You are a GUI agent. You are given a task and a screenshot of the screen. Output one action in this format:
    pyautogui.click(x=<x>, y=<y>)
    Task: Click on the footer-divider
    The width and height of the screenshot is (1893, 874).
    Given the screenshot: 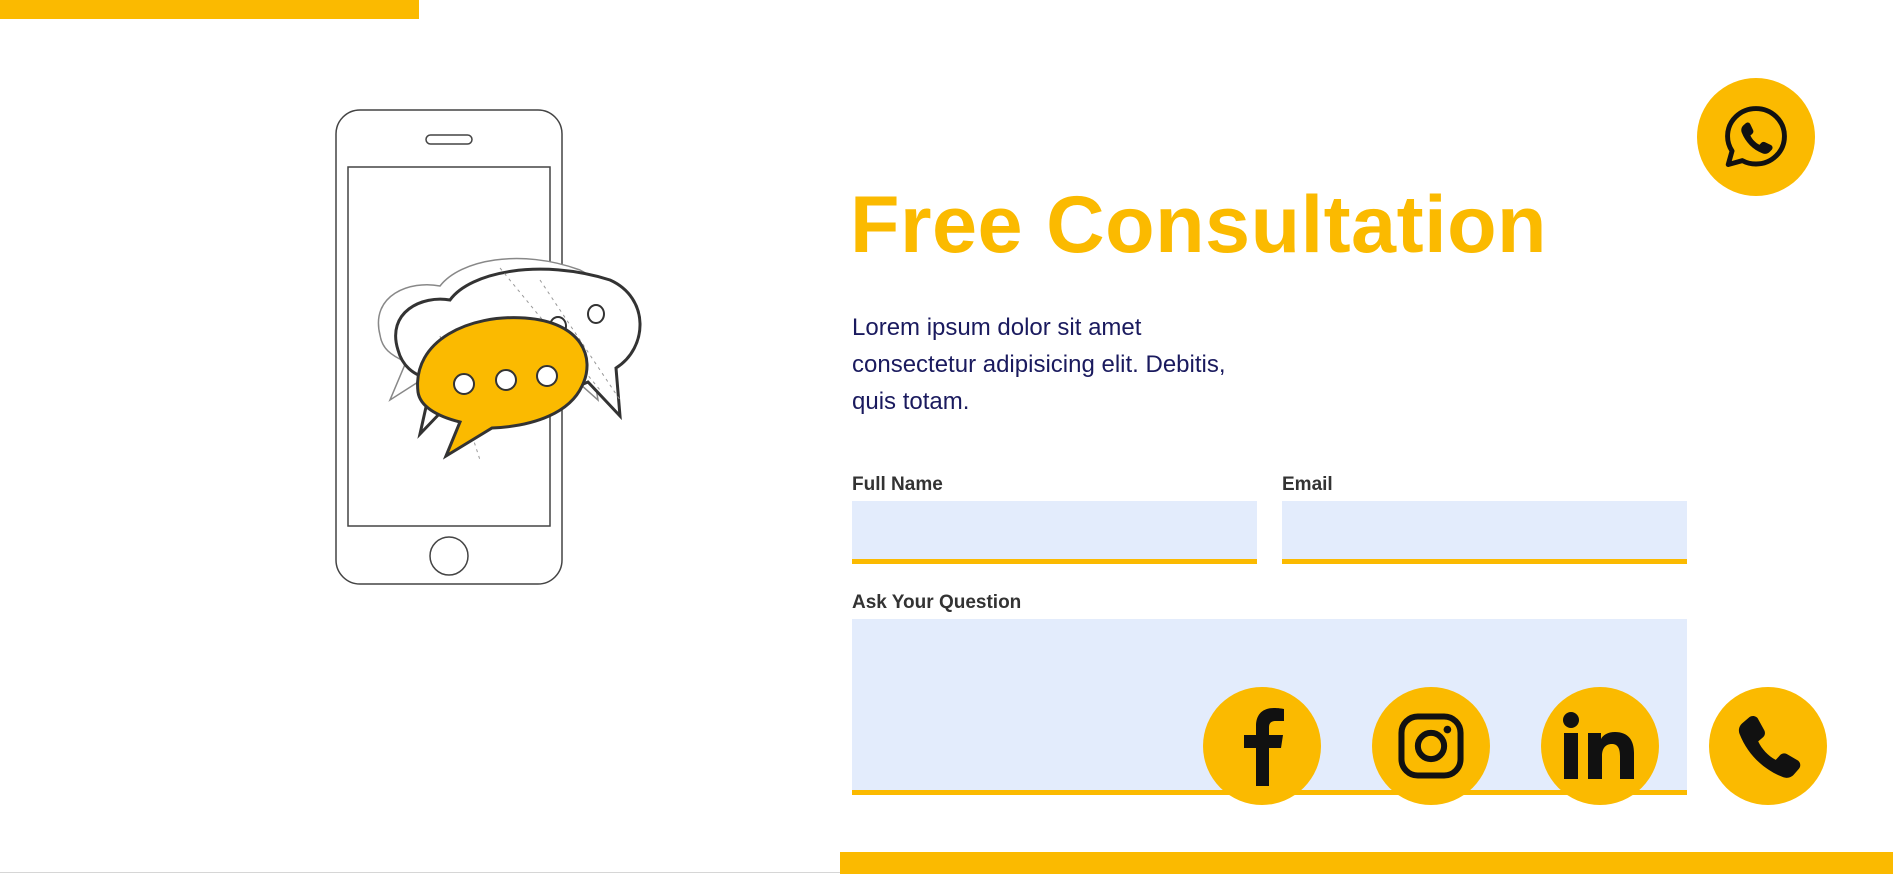 What is the action you would take?
    pyautogui.click(x=420, y=872)
    